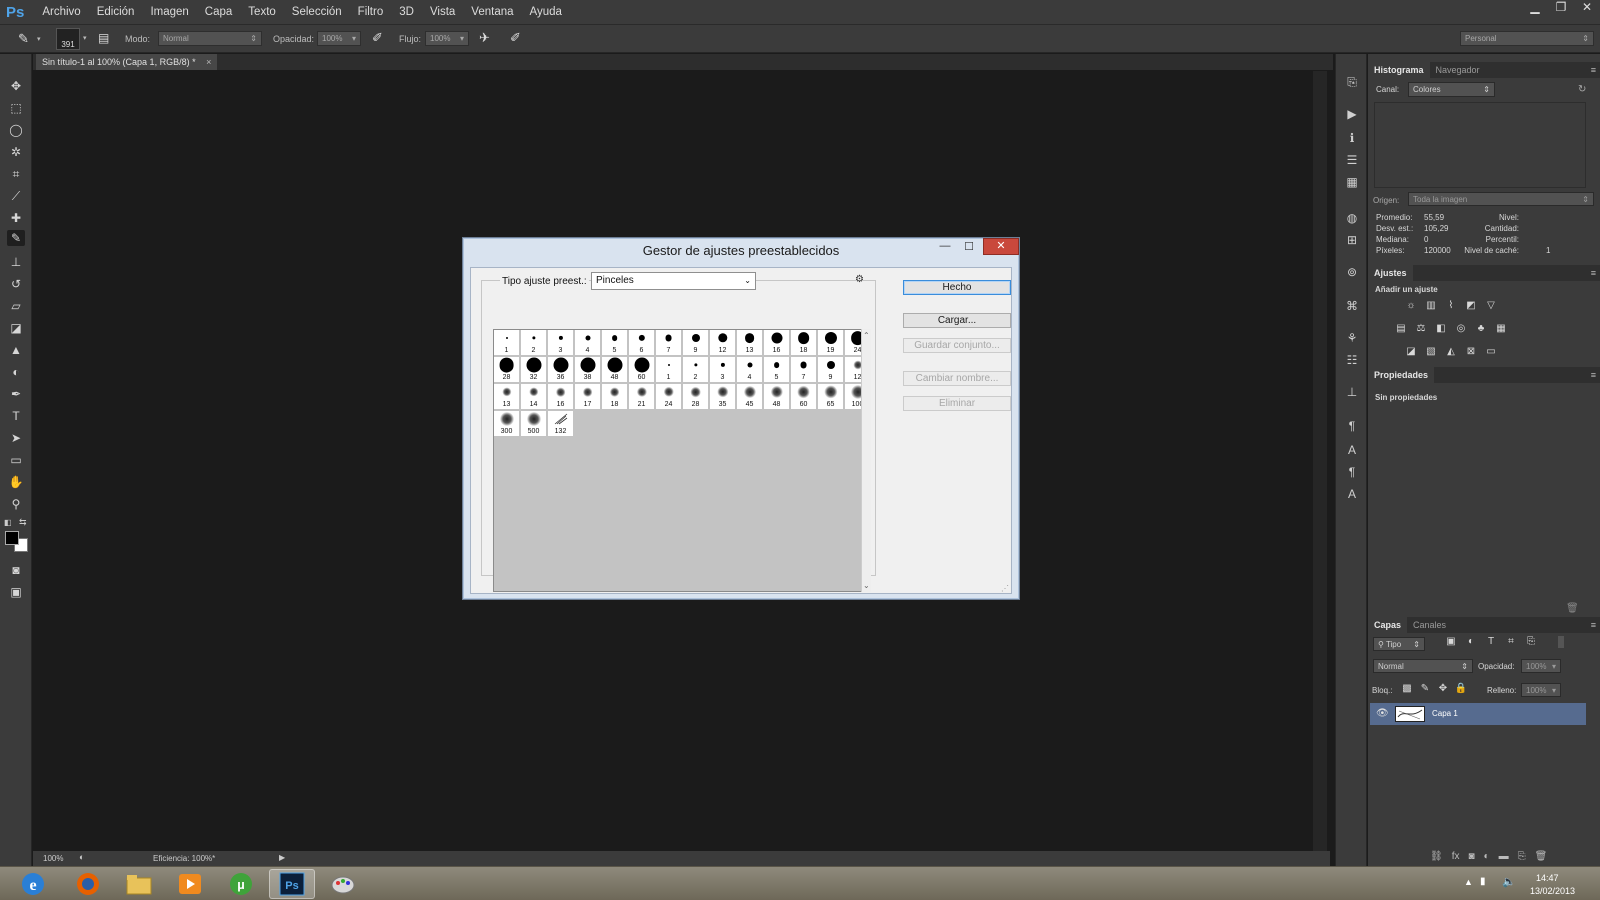 Image resolution: width=1600 pixels, height=900 pixels. Describe the element at coordinates (1445, 713) in the screenshot. I see `layer-name: Capa 1` at that location.